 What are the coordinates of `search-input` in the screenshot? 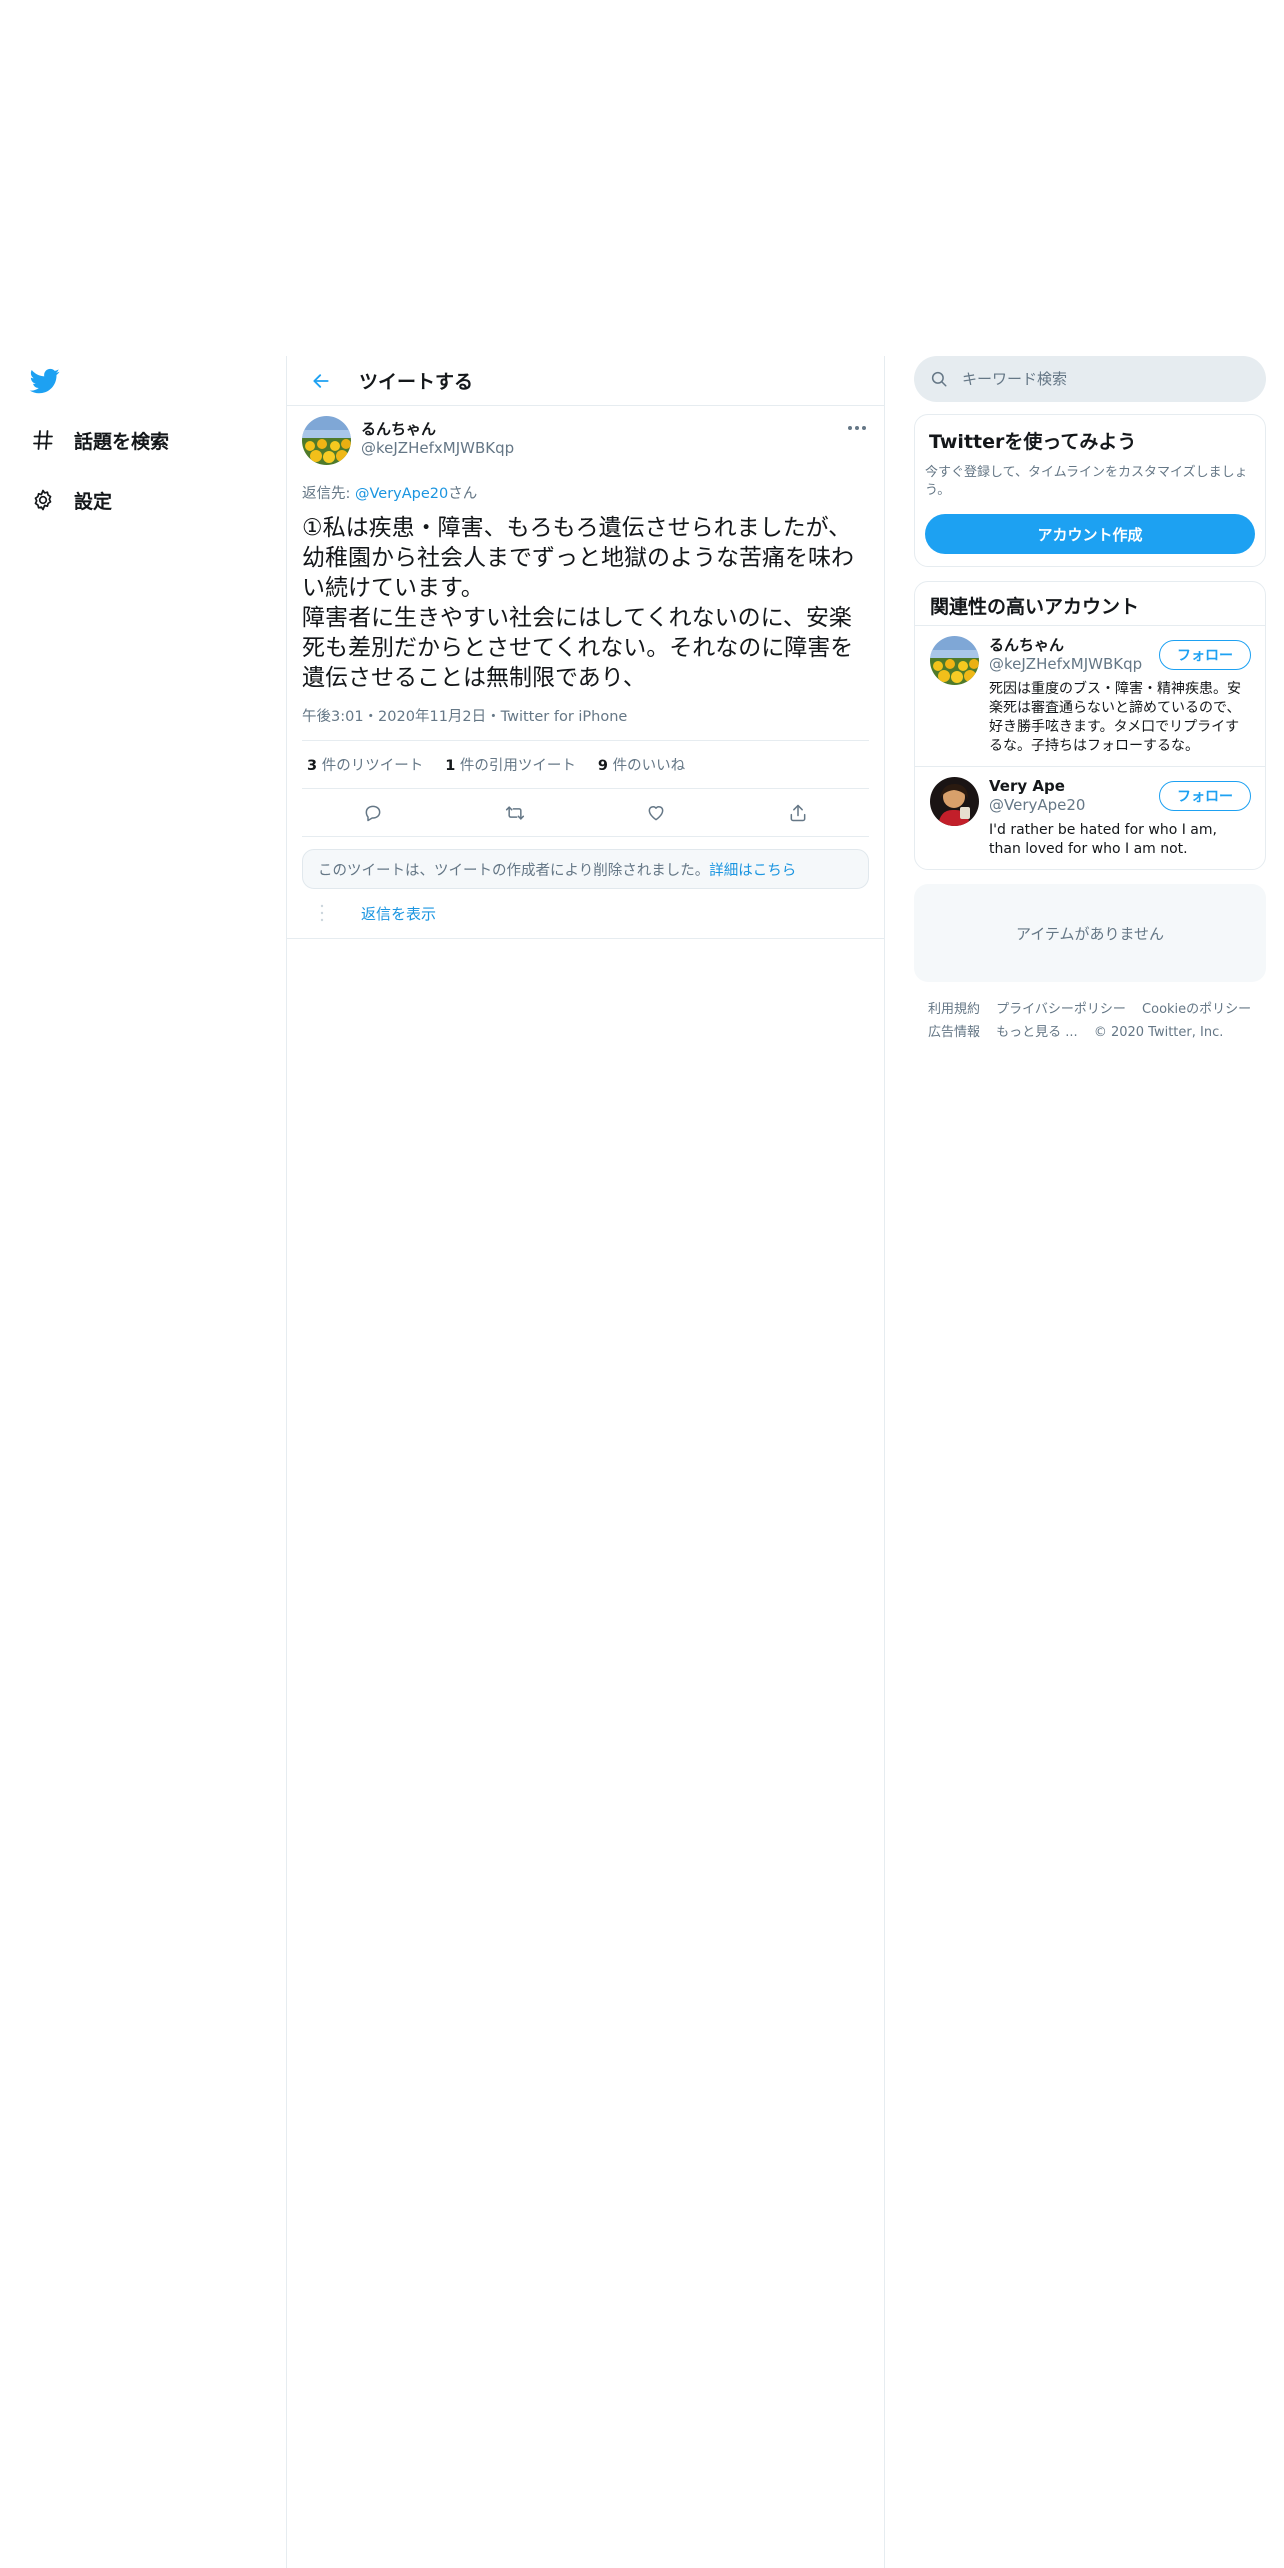 It's located at (1092, 379).